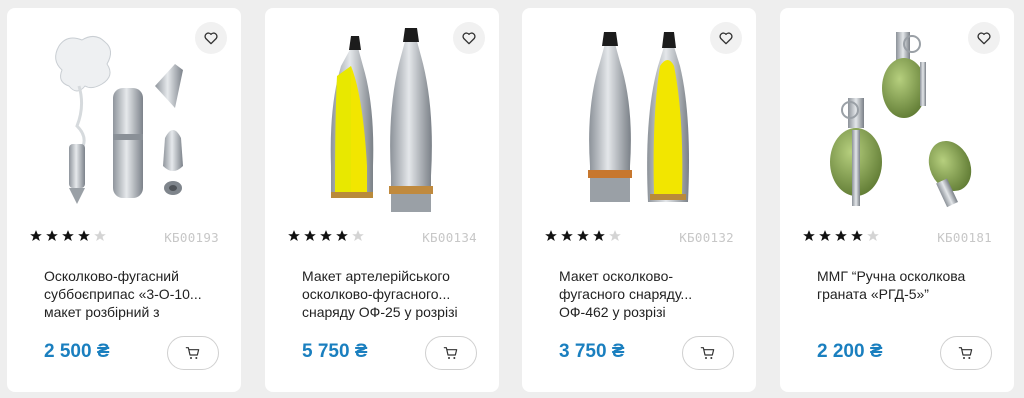 This screenshot has height=398, width=1024. What do you see at coordinates (616, 276) in the screenshot?
I see `product-title-line: Макет осколково-` at bounding box center [616, 276].